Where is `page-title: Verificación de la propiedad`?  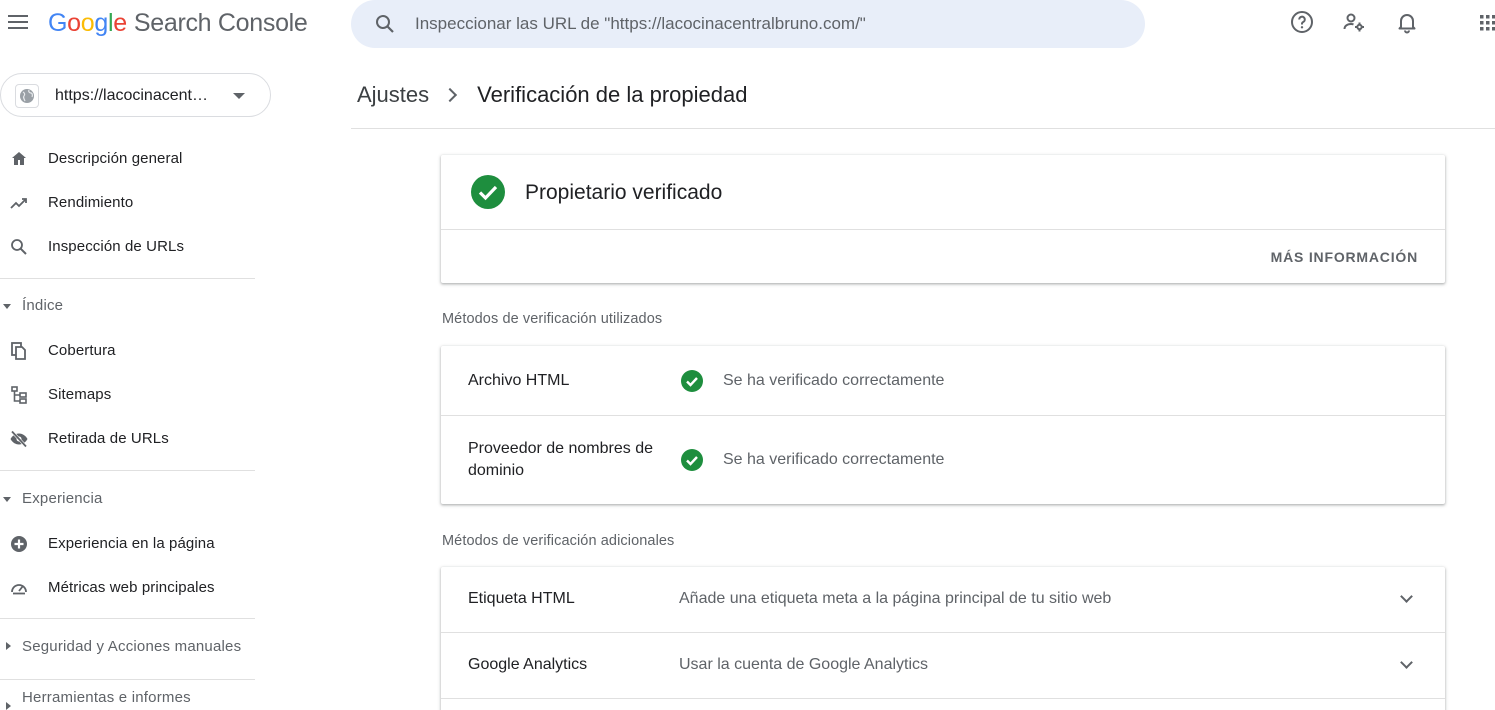 page-title: Verificación de la propiedad is located at coordinates (612, 94).